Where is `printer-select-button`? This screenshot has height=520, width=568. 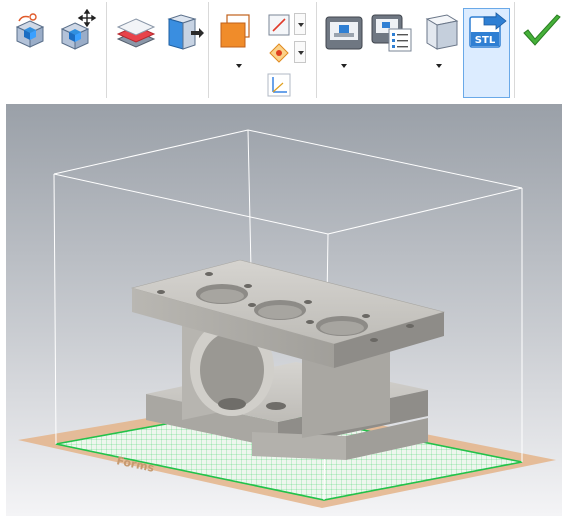
printer-select-button is located at coordinates (343, 33).